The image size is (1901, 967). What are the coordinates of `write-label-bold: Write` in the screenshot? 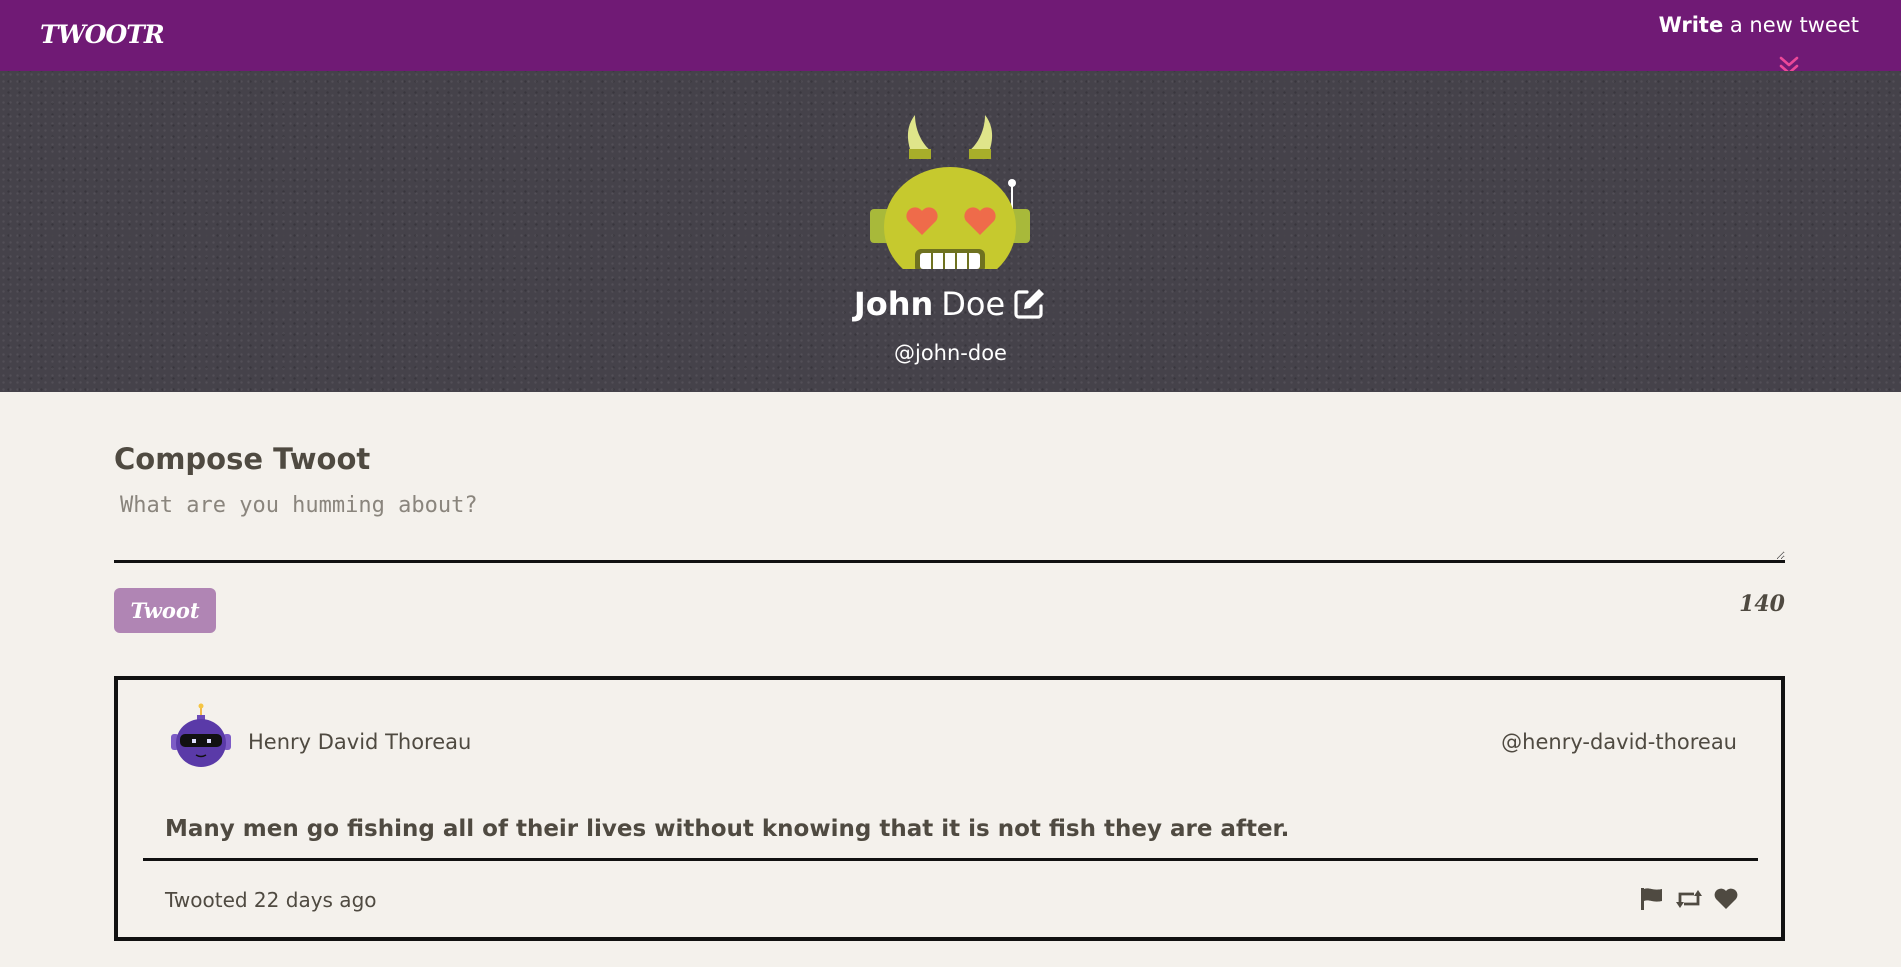 It's located at (1691, 25).